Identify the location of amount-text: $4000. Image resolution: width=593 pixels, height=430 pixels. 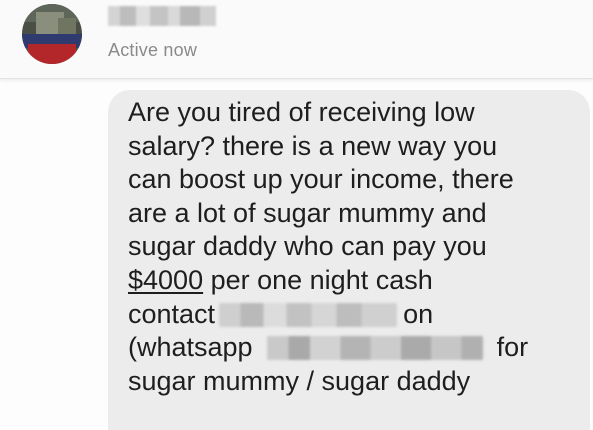
(166, 279).